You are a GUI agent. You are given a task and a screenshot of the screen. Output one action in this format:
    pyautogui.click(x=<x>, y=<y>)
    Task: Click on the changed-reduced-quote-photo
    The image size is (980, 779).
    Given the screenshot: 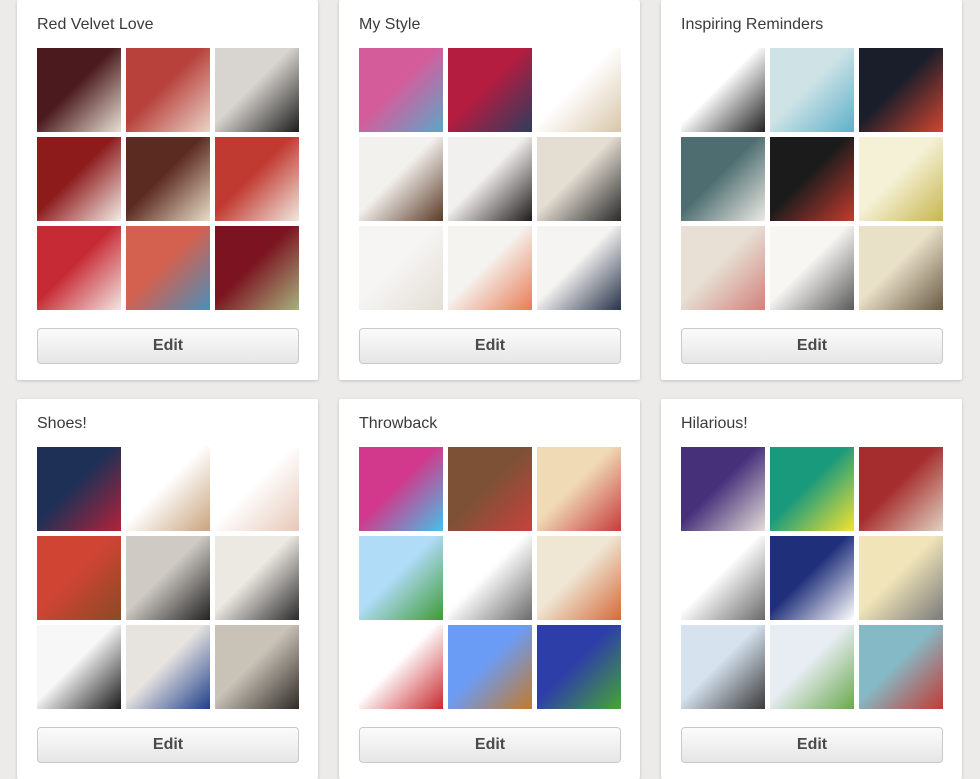 What is the action you would take?
    pyautogui.click(x=812, y=268)
    